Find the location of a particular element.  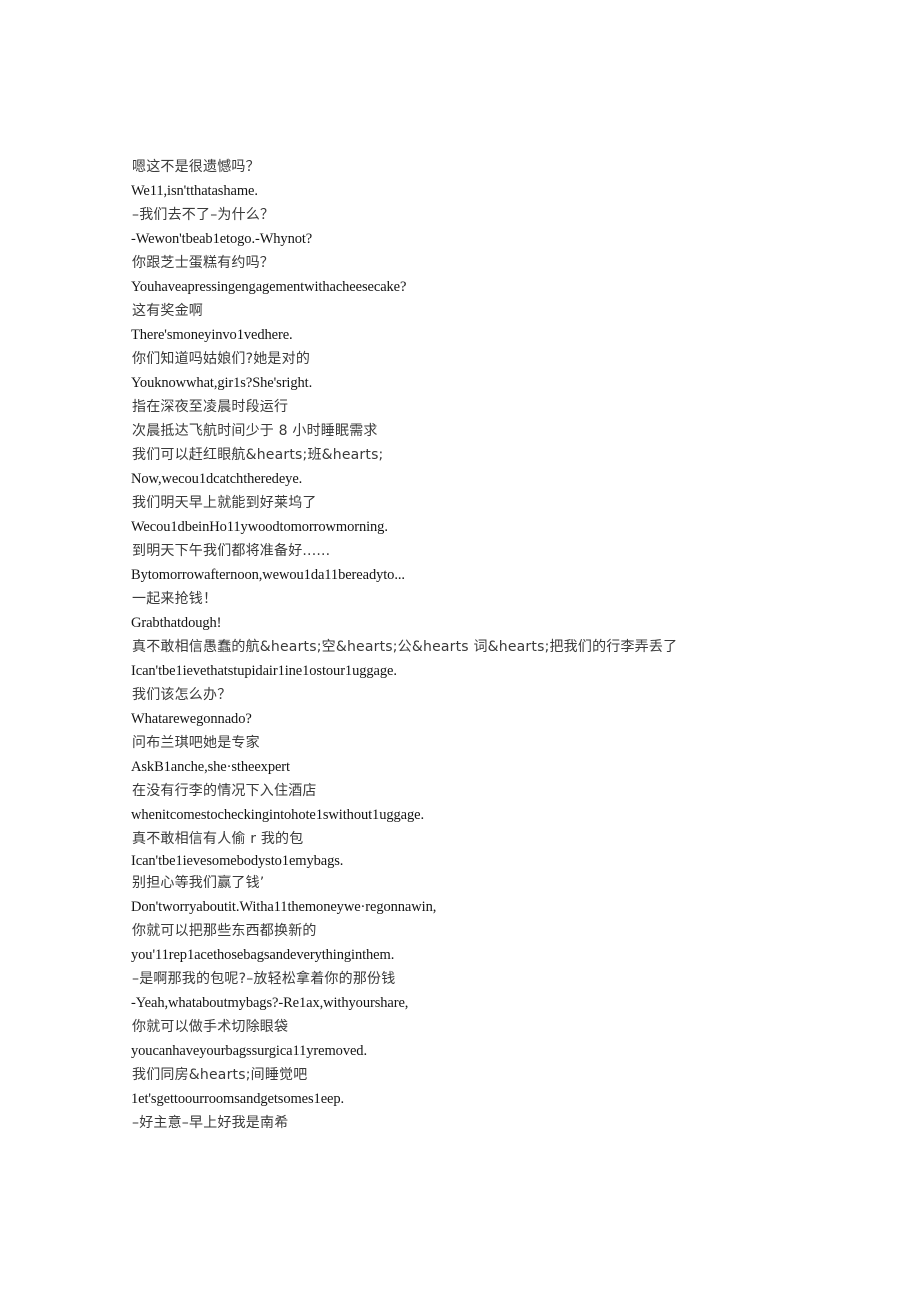

transcript-line: 这有奖金啊 is located at coordinates (167, 311).